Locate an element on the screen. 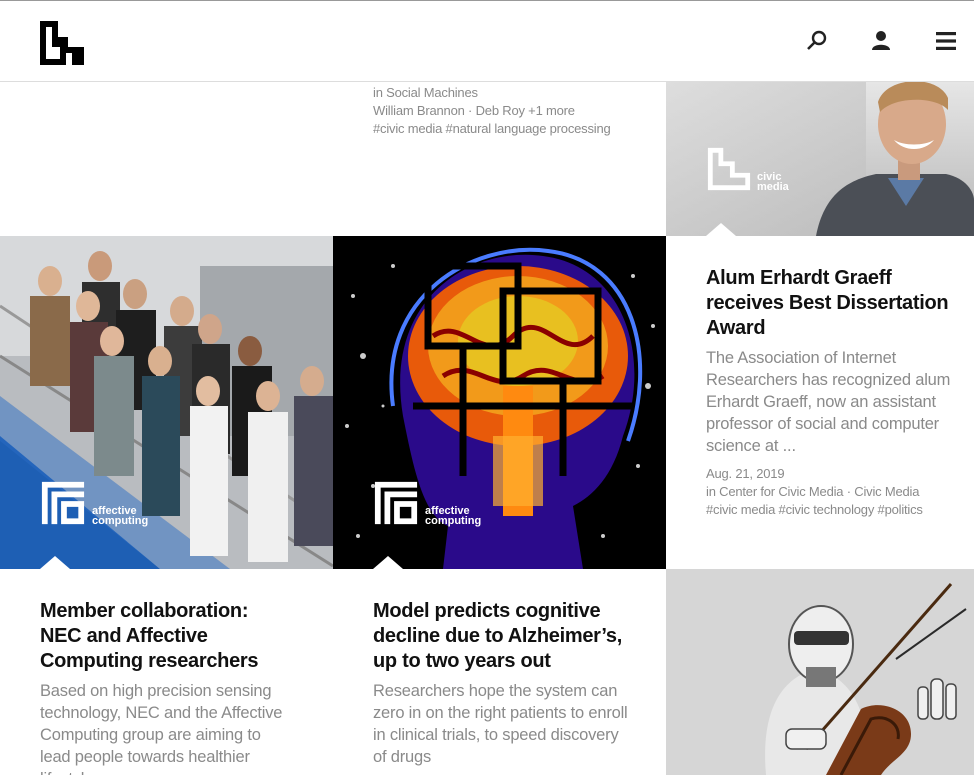  civic-media-logo-icon is located at coordinates (729, 169).